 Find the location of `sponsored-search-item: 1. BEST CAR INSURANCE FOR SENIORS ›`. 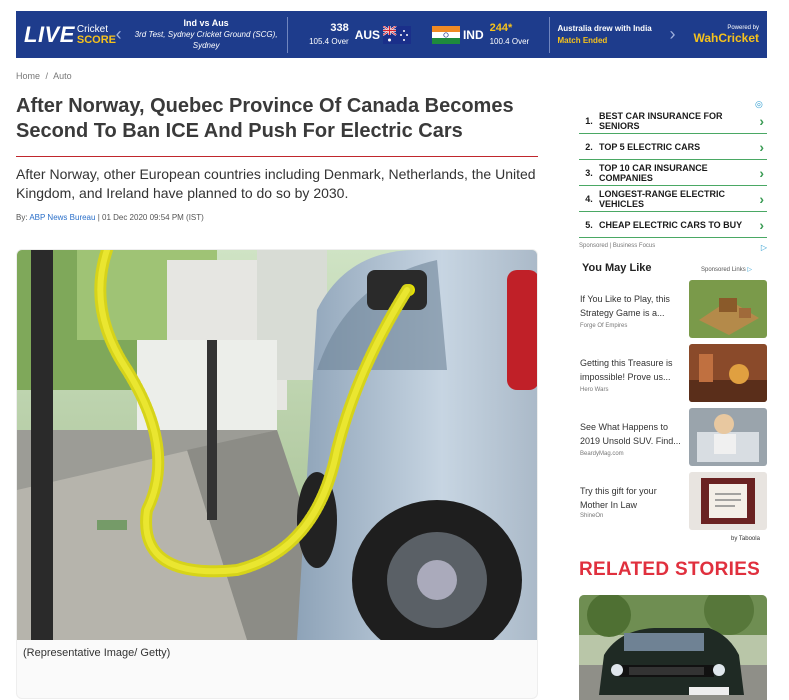

sponsored-search-item: 1. BEST CAR INSURANCE FOR SENIORS › is located at coordinates (673, 121).